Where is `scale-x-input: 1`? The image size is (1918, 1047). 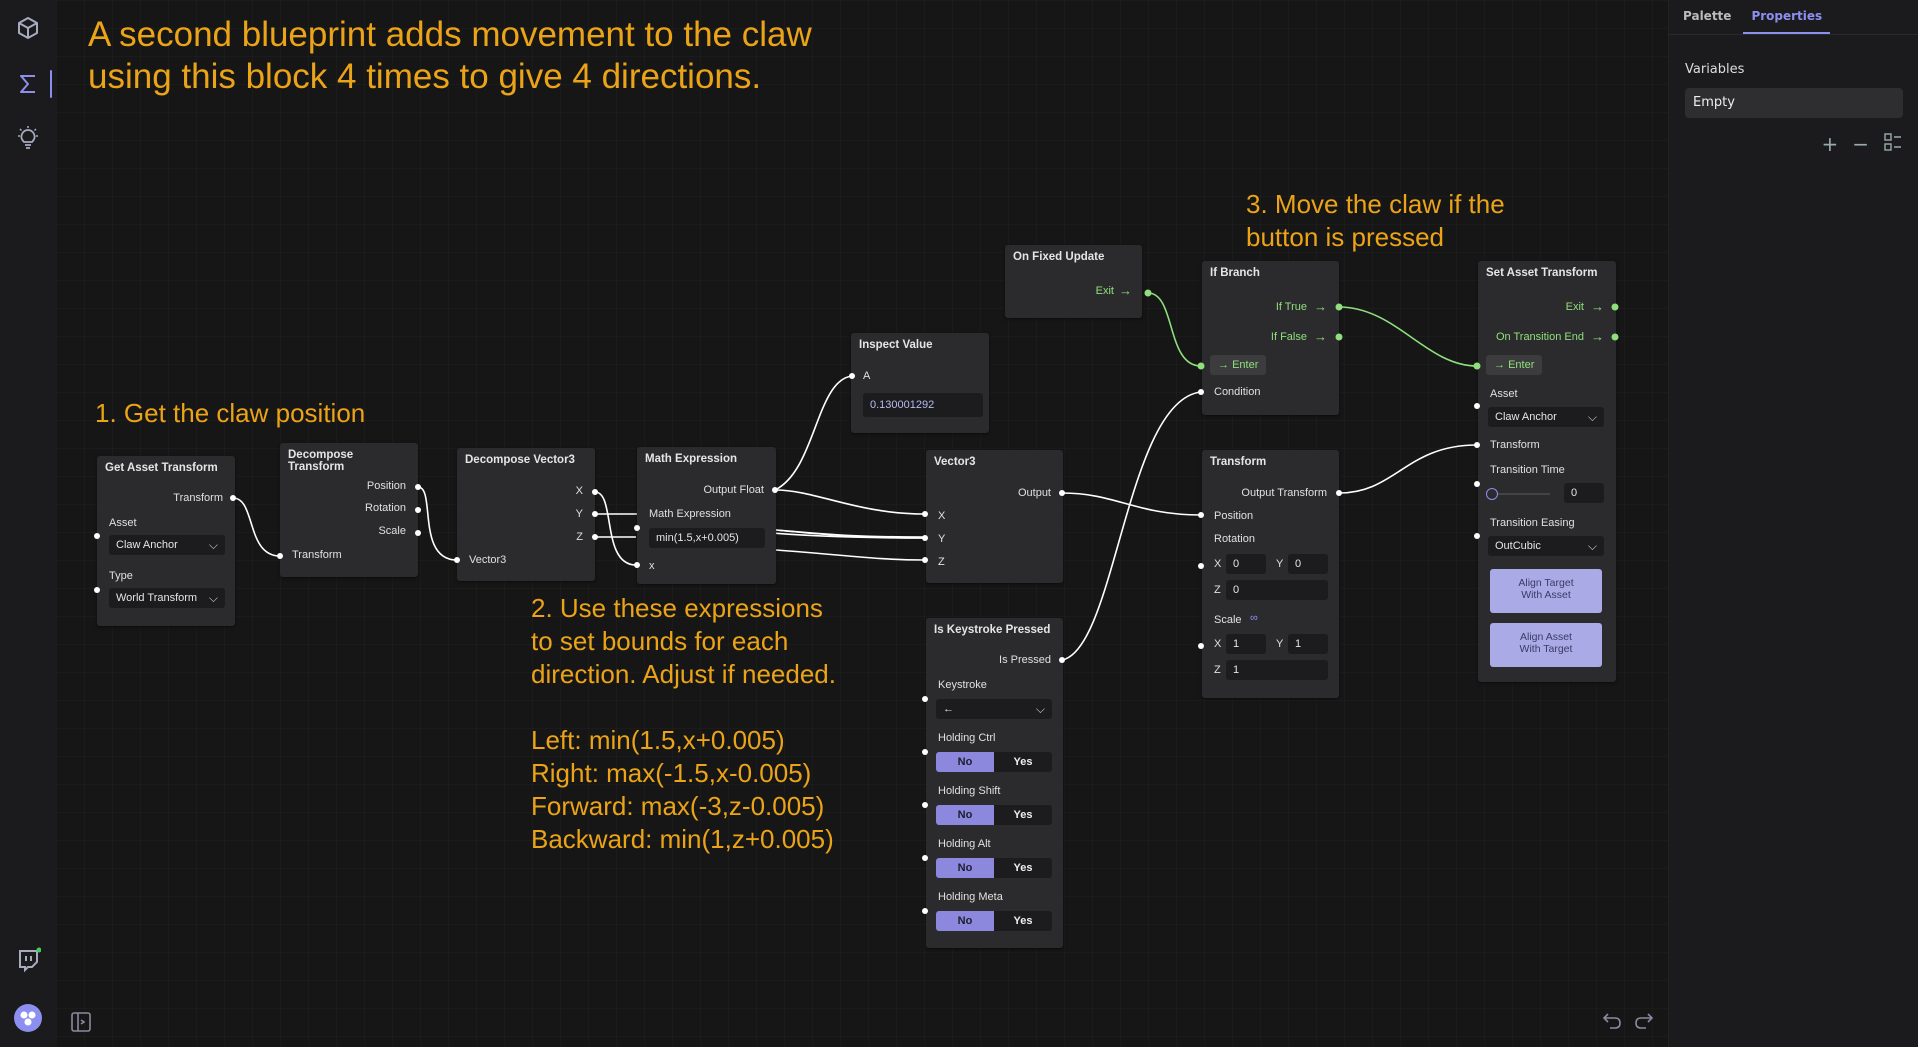 scale-x-input: 1 is located at coordinates (1246, 644).